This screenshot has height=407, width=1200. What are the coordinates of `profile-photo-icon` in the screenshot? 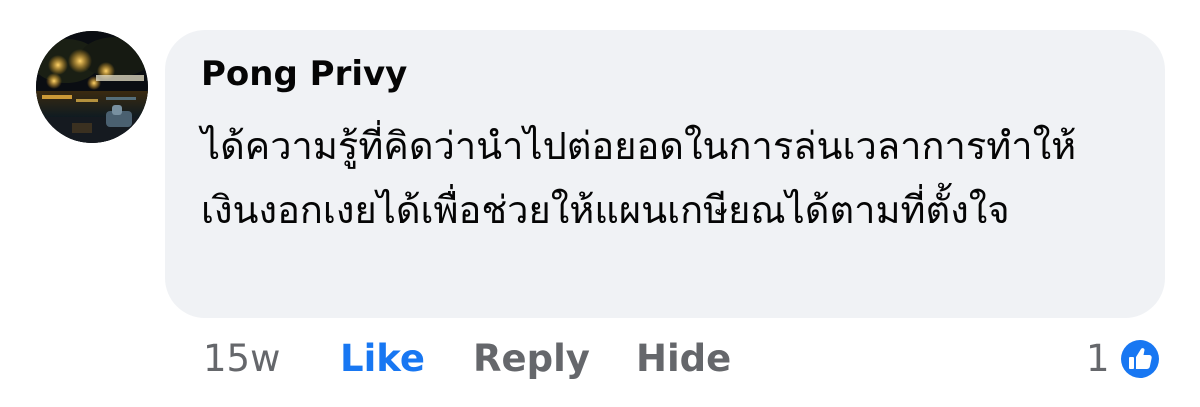 It's located at (92, 87).